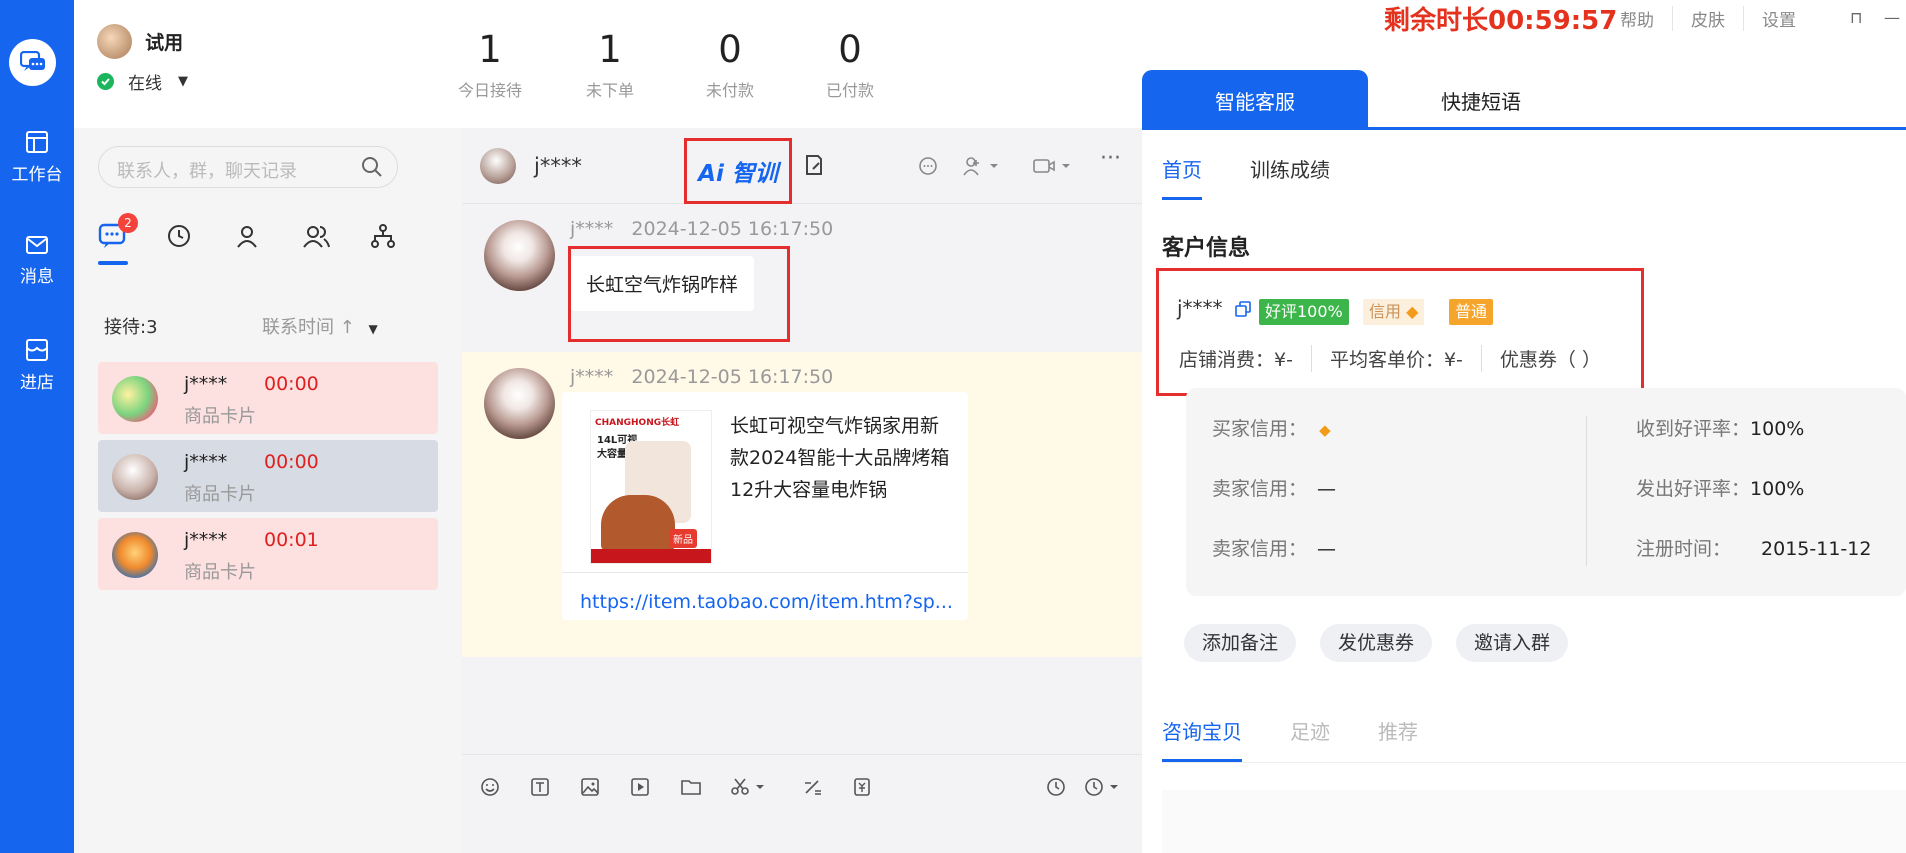 The height and width of the screenshot is (853, 1906). Describe the element at coordinates (1255, 100) in the screenshot. I see `tab-smart-service: 智能客服` at that location.